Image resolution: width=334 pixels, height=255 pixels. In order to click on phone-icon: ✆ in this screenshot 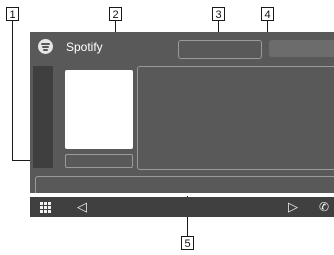, I will do `click(324, 207)`.